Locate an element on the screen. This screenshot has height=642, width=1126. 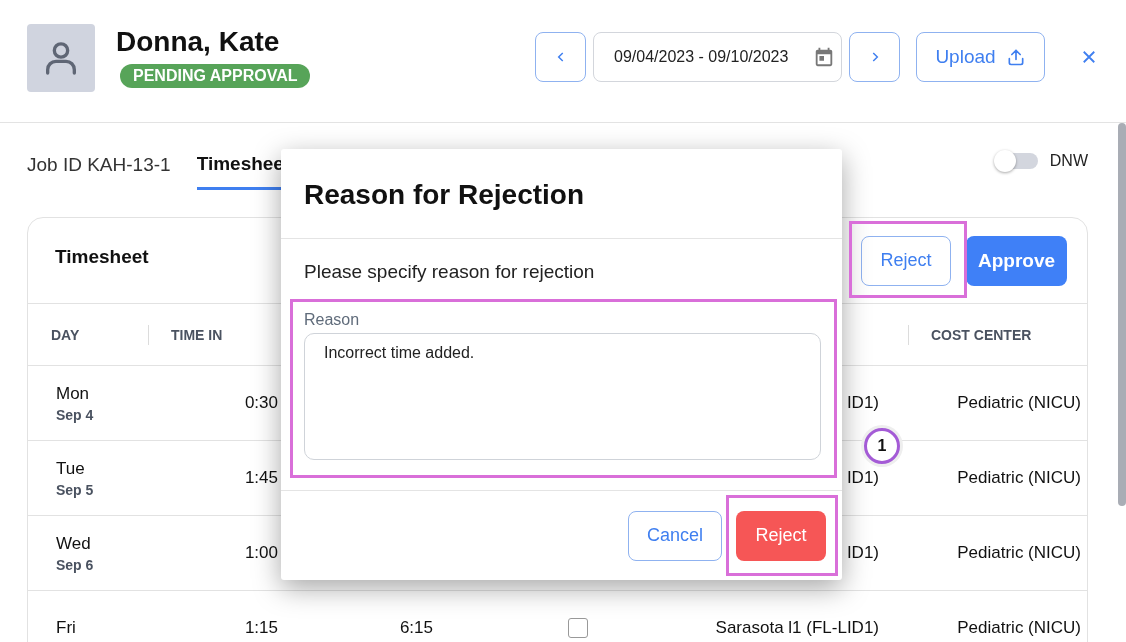
avatar-icon is located at coordinates (61, 58).